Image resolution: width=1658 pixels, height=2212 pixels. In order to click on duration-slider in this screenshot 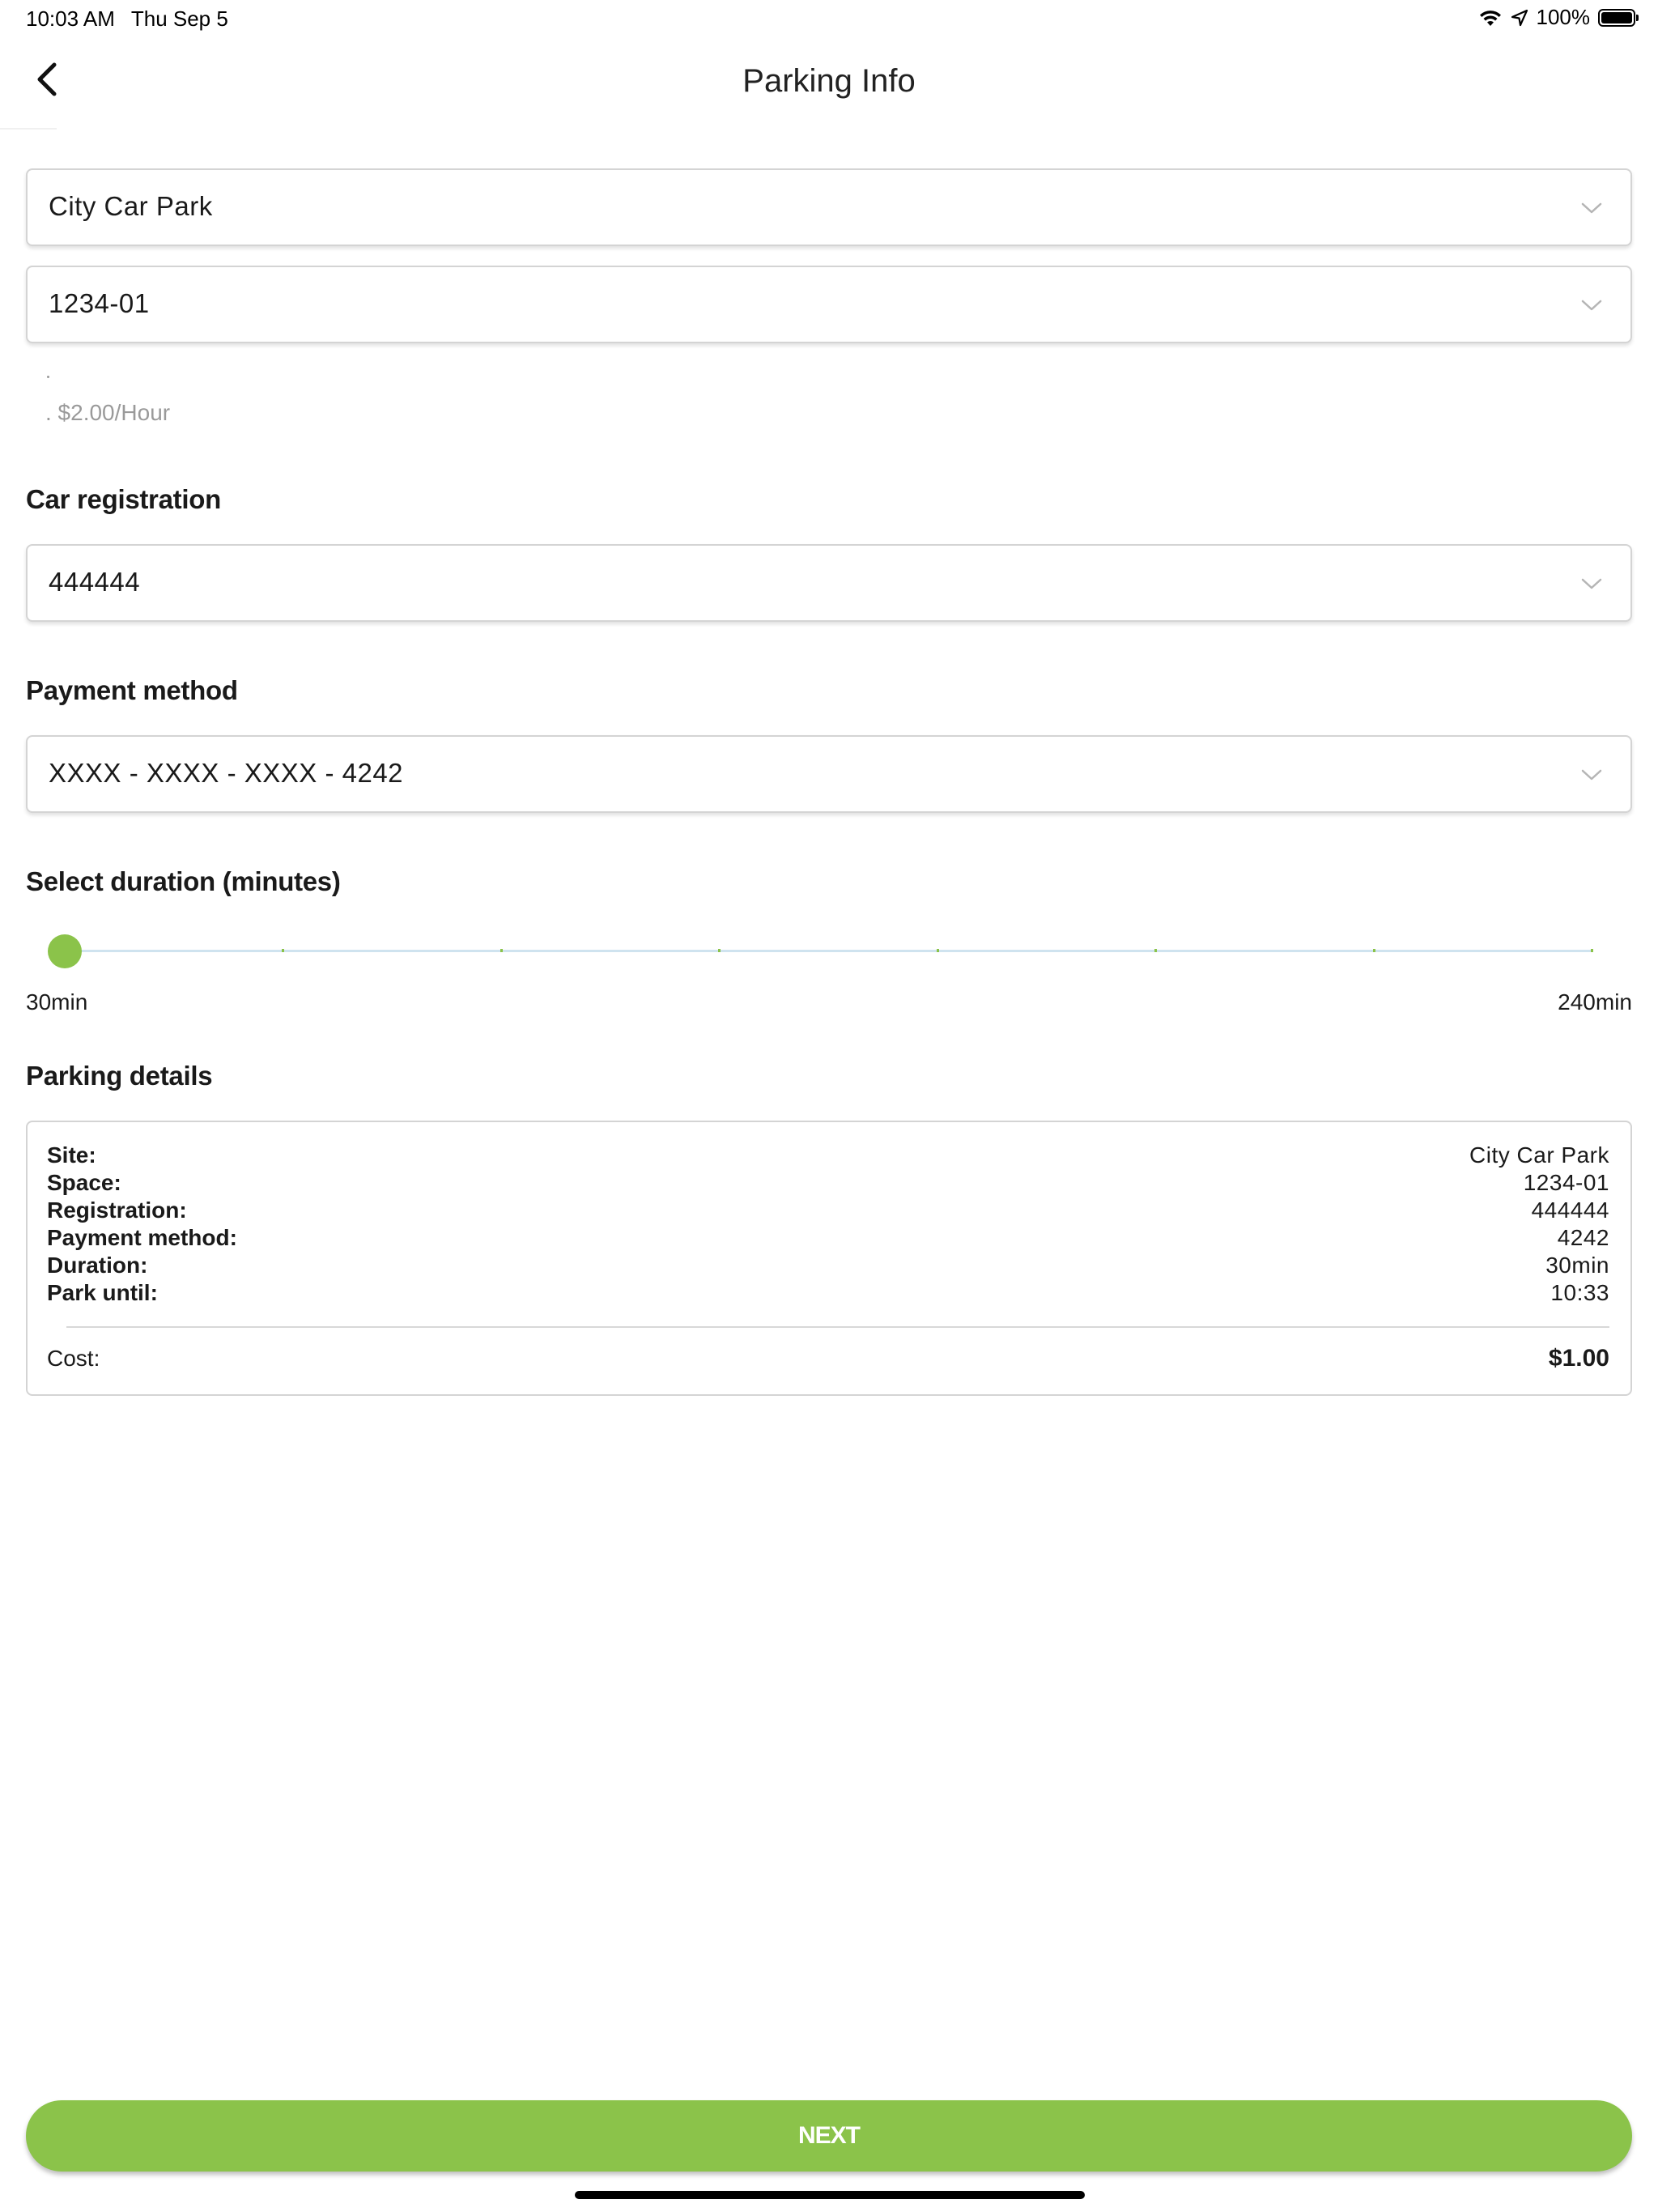, I will do `click(829, 951)`.